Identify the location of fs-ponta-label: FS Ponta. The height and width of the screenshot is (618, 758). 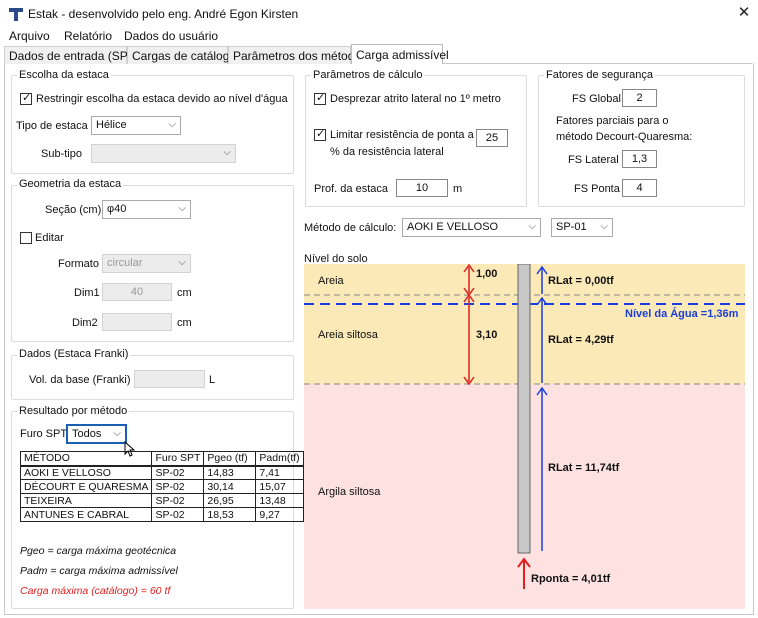
(597, 189).